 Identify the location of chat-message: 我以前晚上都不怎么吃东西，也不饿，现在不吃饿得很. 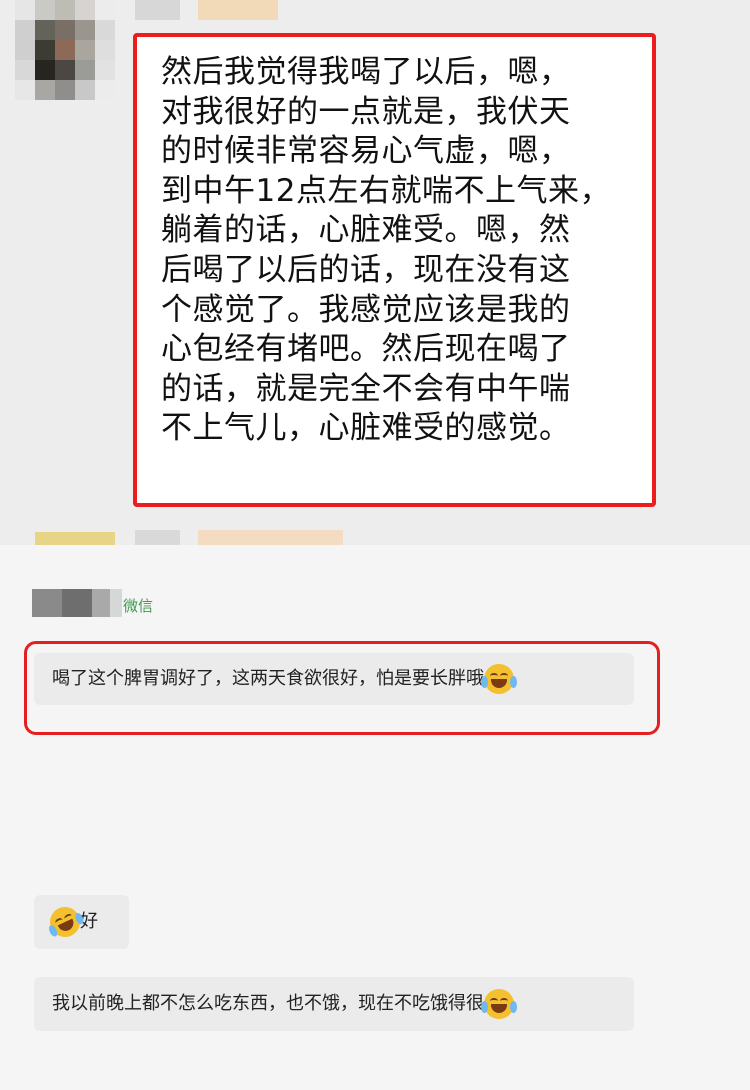
(334, 1004).